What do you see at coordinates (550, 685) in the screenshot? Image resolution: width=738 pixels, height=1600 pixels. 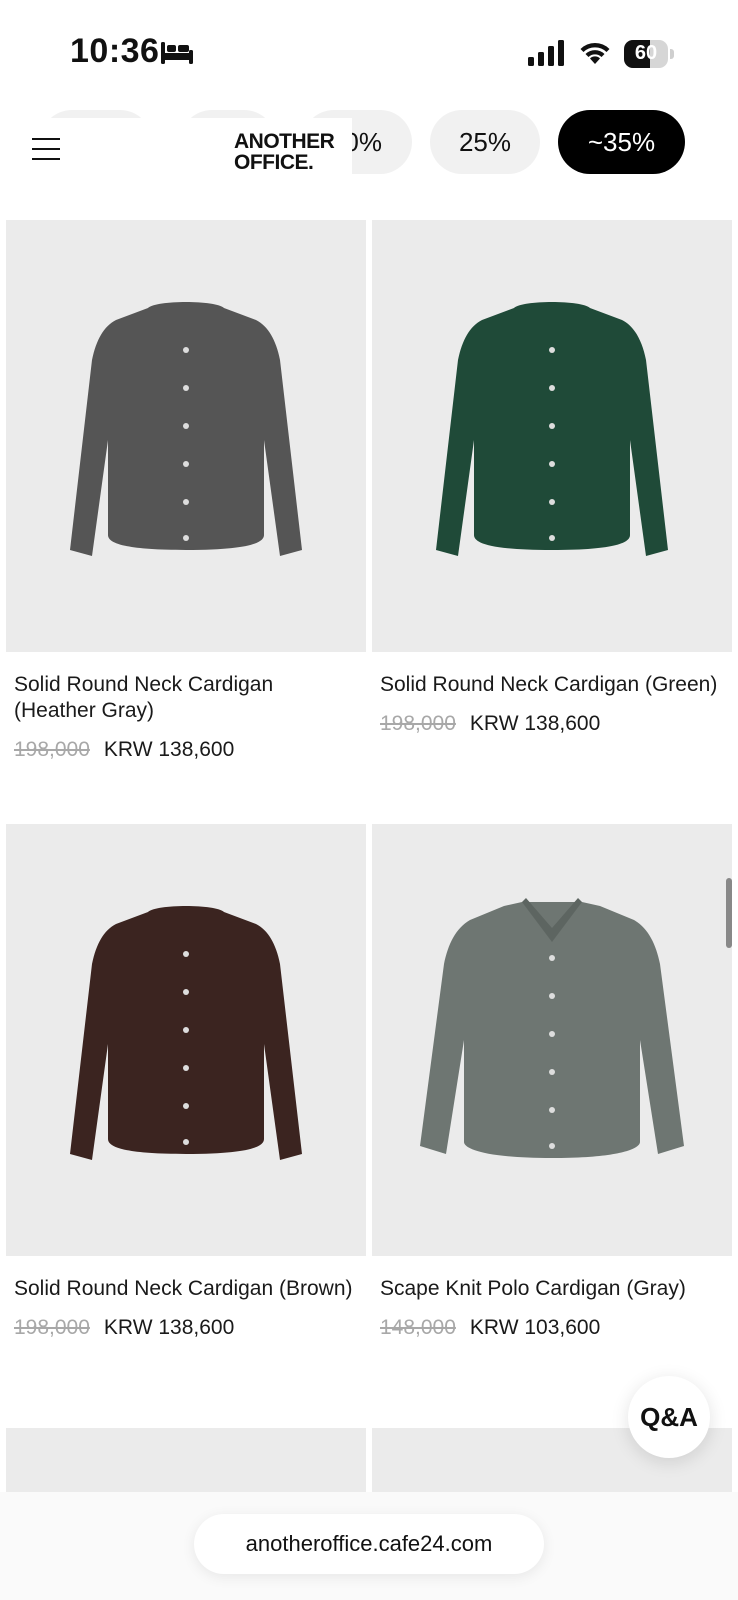 I see `product-name: Solid Round Neck Cardigan (Green)` at bounding box center [550, 685].